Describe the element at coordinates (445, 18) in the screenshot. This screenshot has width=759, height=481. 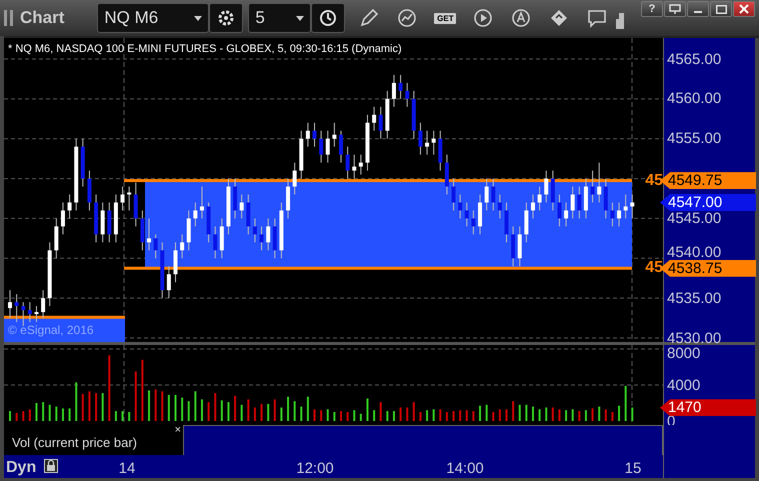
I see `get-button: GET` at that location.